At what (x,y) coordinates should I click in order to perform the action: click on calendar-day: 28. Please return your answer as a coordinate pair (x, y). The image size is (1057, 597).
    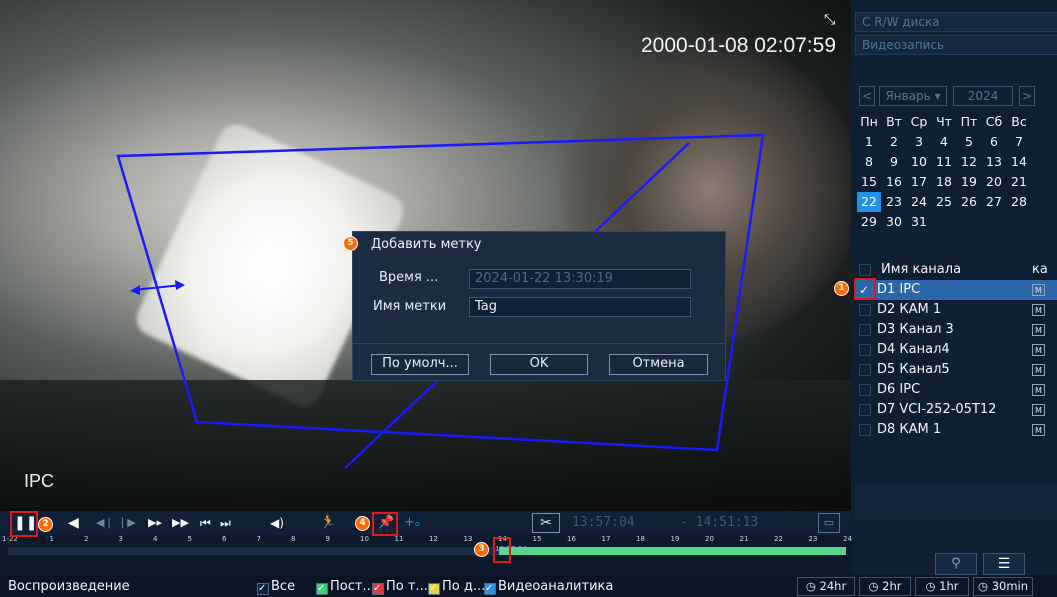
    Looking at the image, I should click on (1019, 202).